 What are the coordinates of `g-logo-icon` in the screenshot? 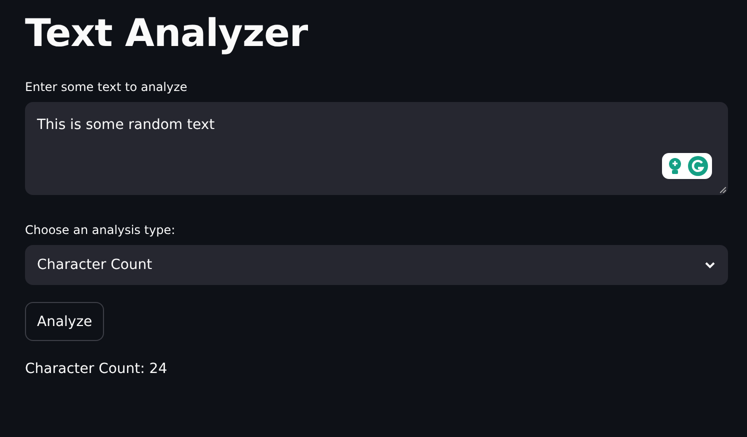 It's located at (698, 166).